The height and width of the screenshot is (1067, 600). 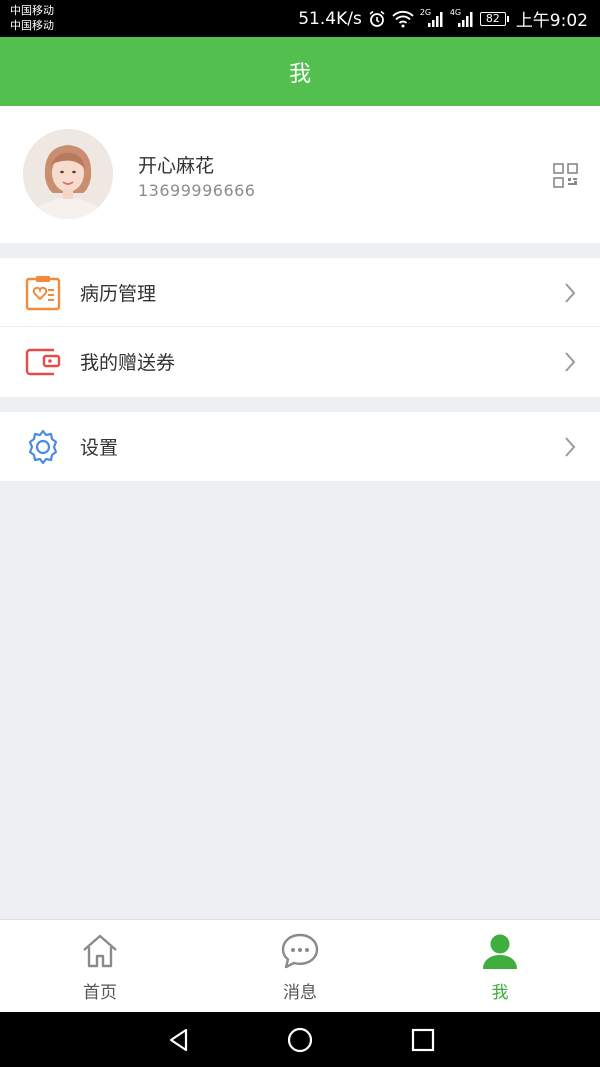 What do you see at coordinates (377, 19) in the screenshot?
I see `alarm-icon` at bounding box center [377, 19].